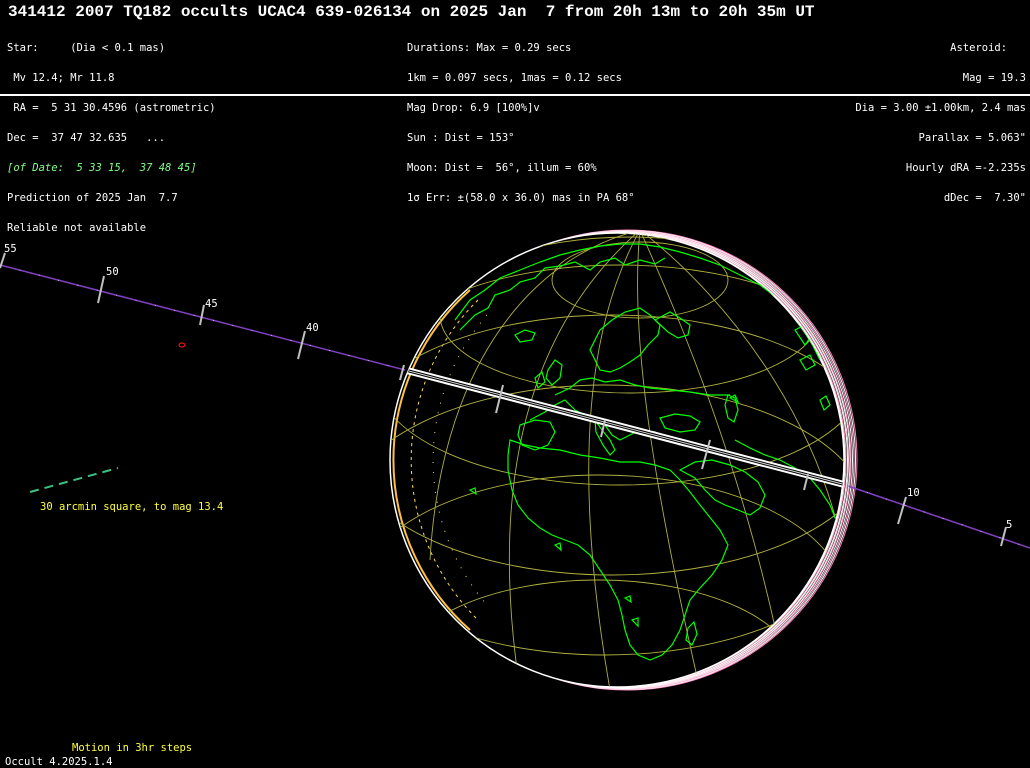  What do you see at coordinates (182, 345) in the screenshot?
I see `asteroid-marker` at bounding box center [182, 345].